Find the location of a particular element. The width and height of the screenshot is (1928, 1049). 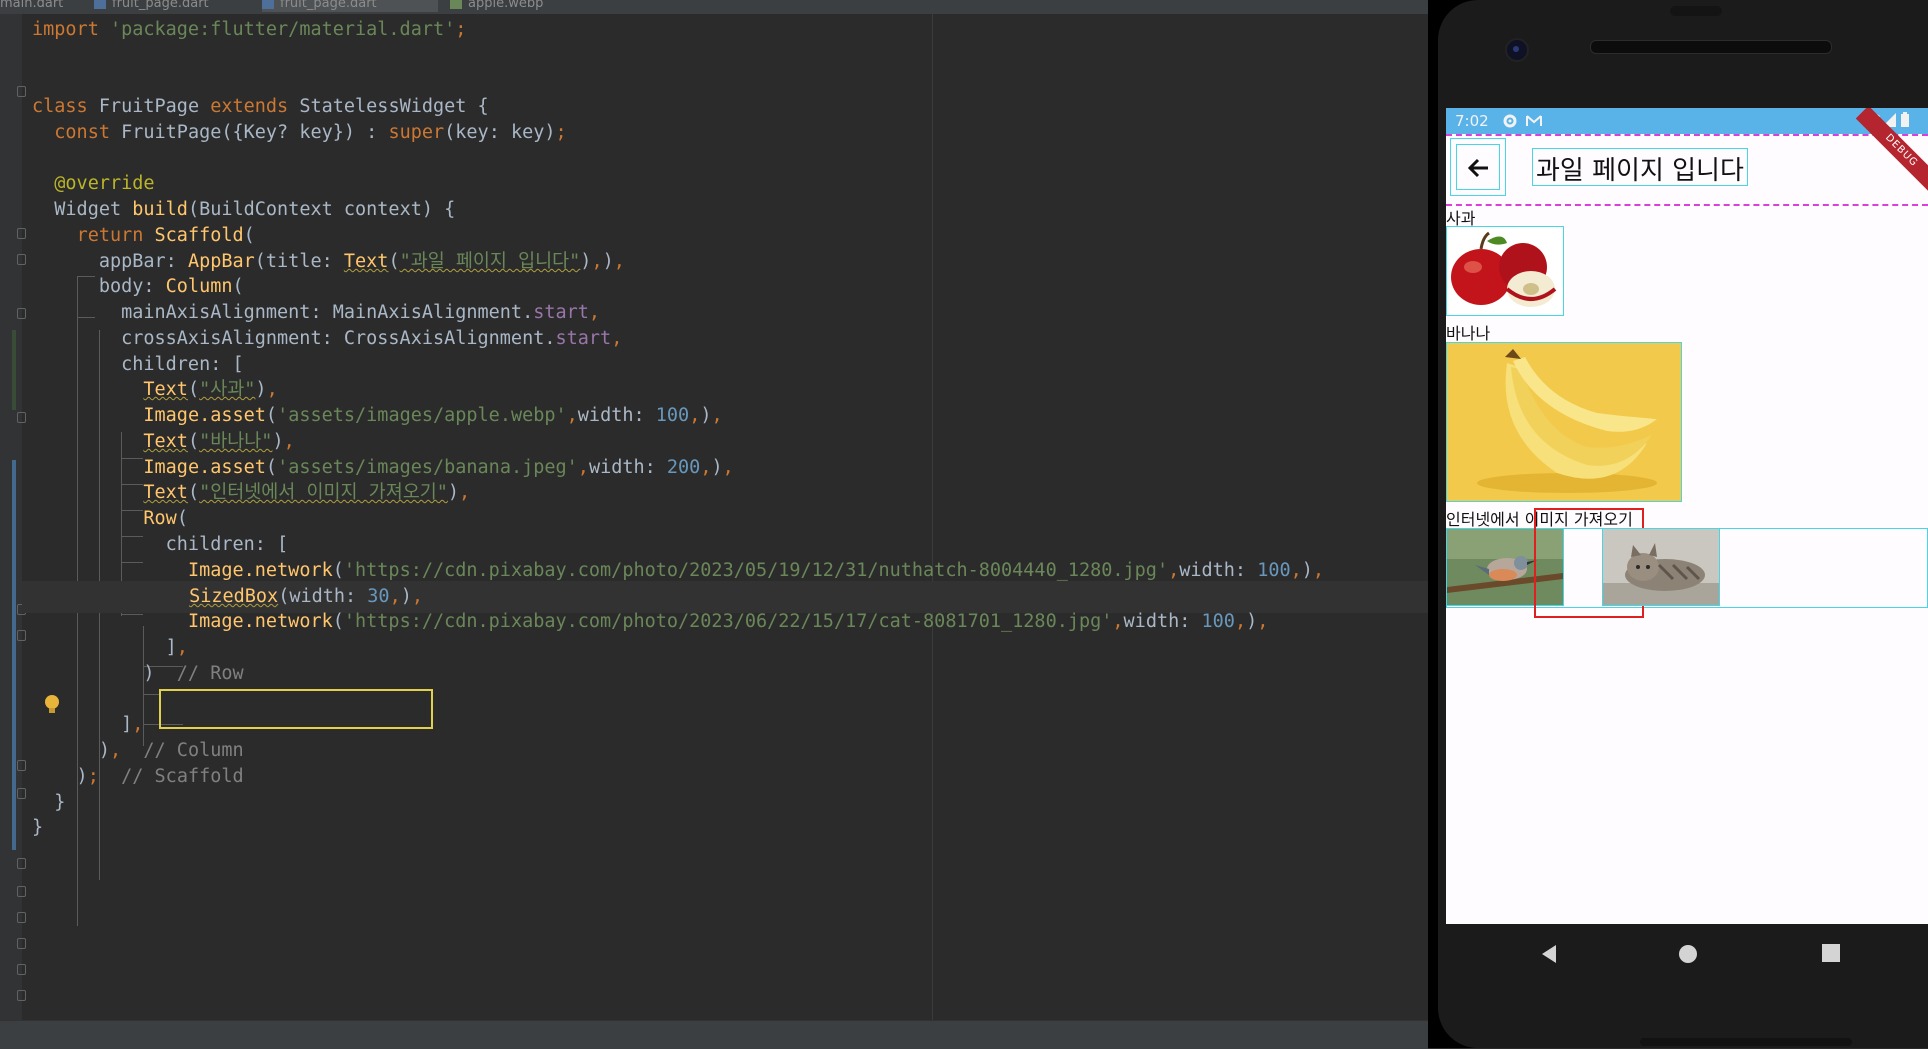

apple-image is located at coordinates (1505, 271).